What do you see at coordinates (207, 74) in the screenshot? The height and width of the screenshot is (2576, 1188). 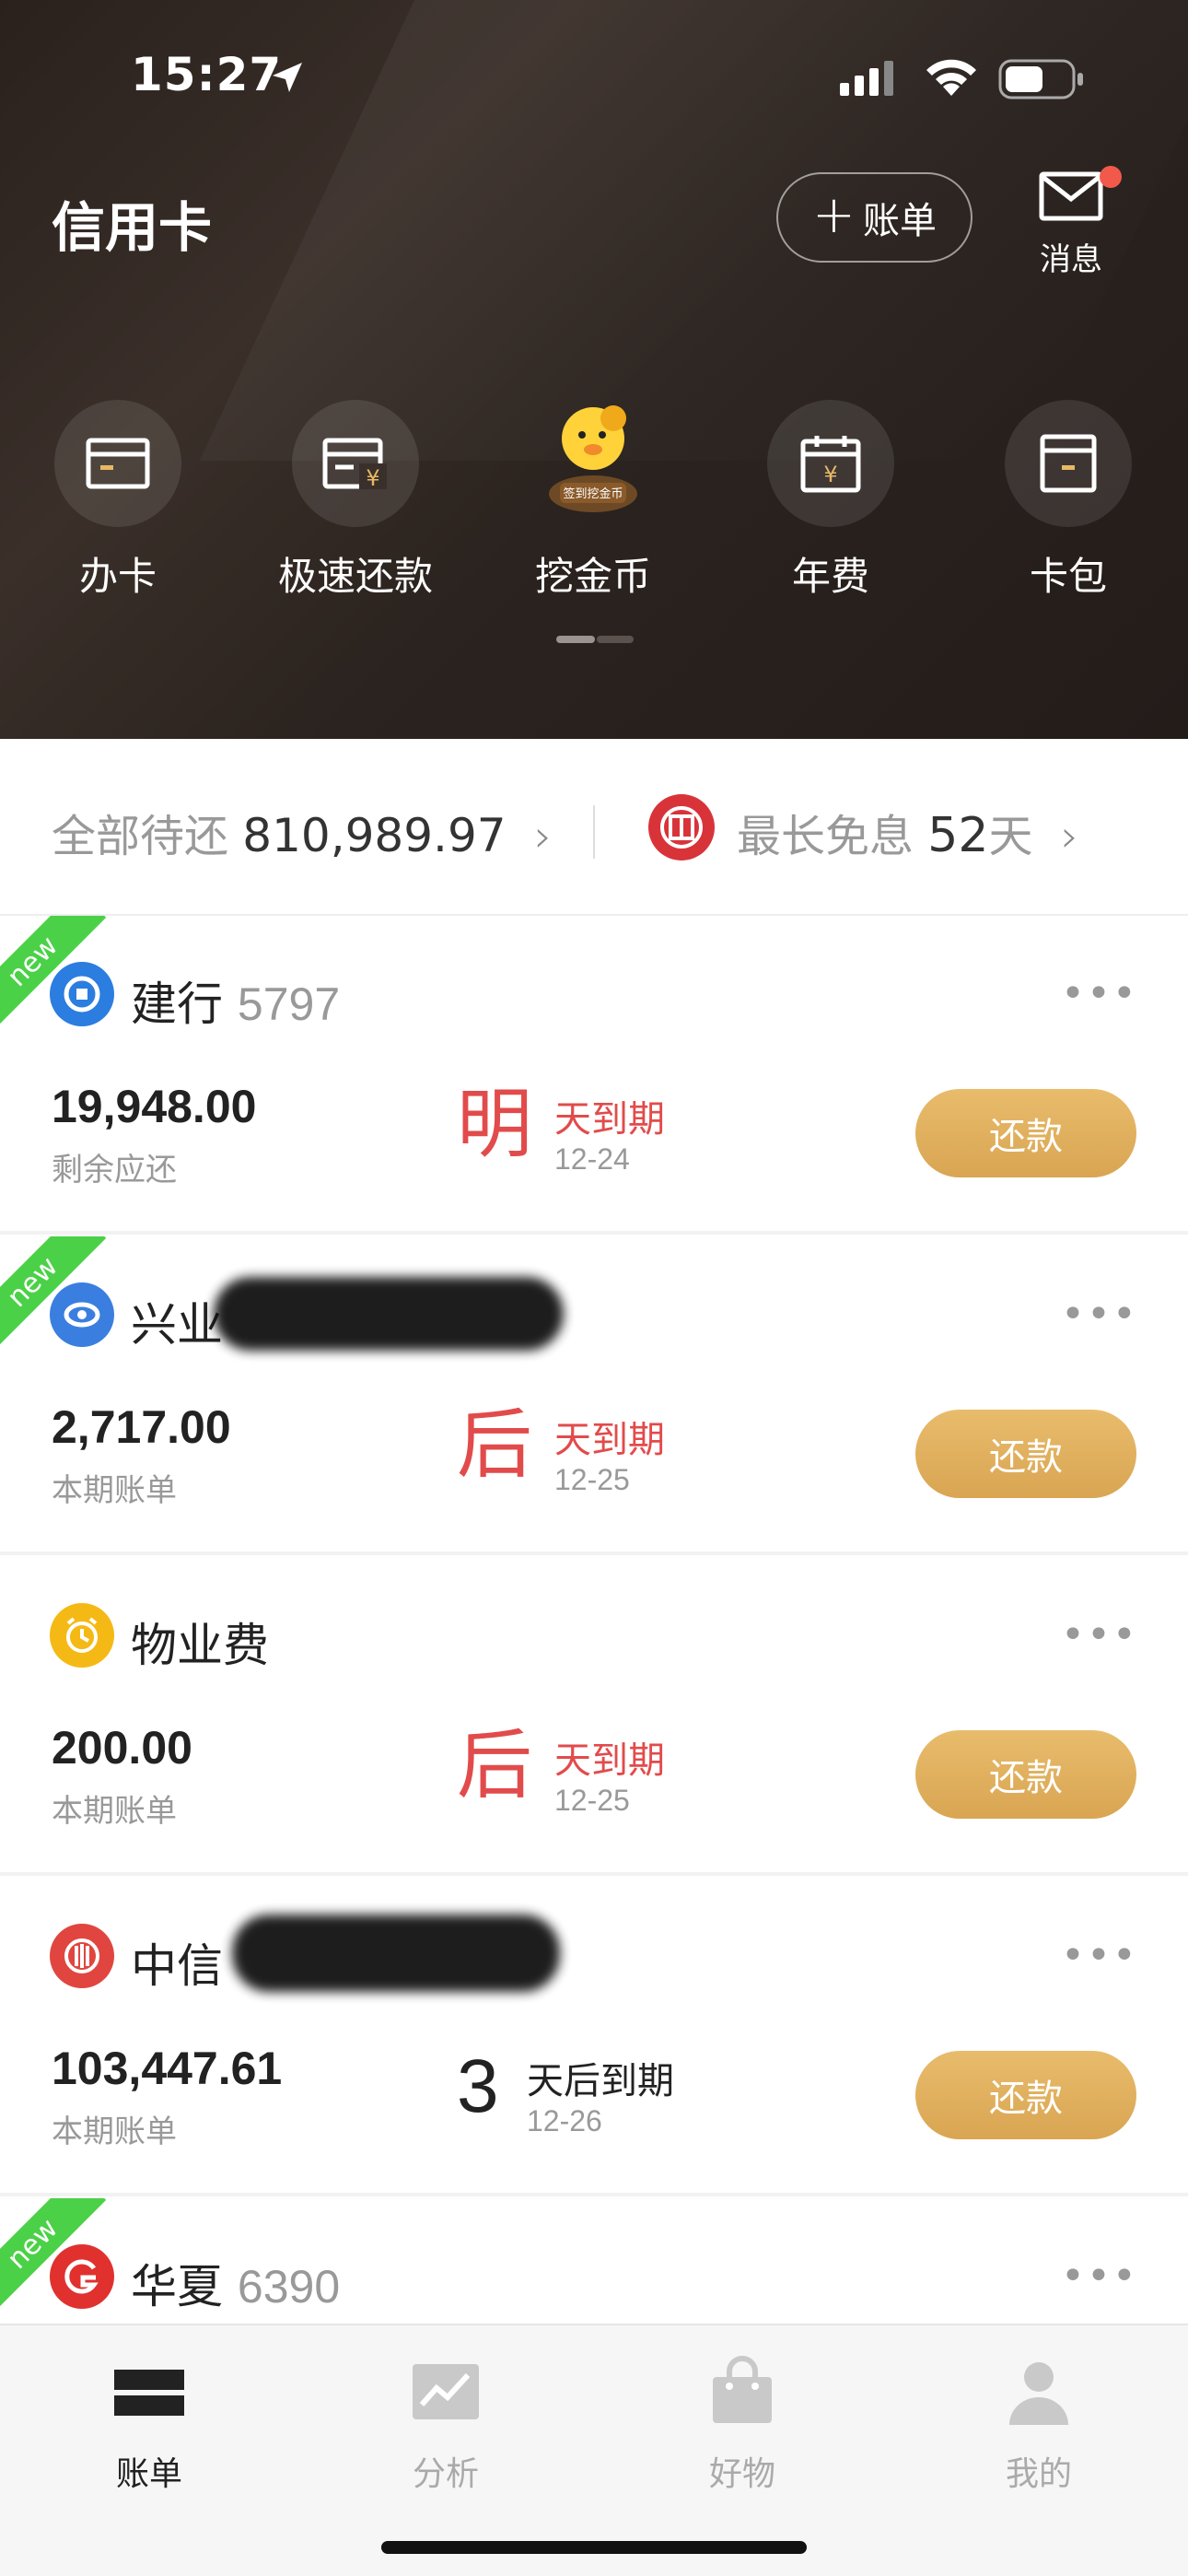 I see `status-time: 15:27` at bounding box center [207, 74].